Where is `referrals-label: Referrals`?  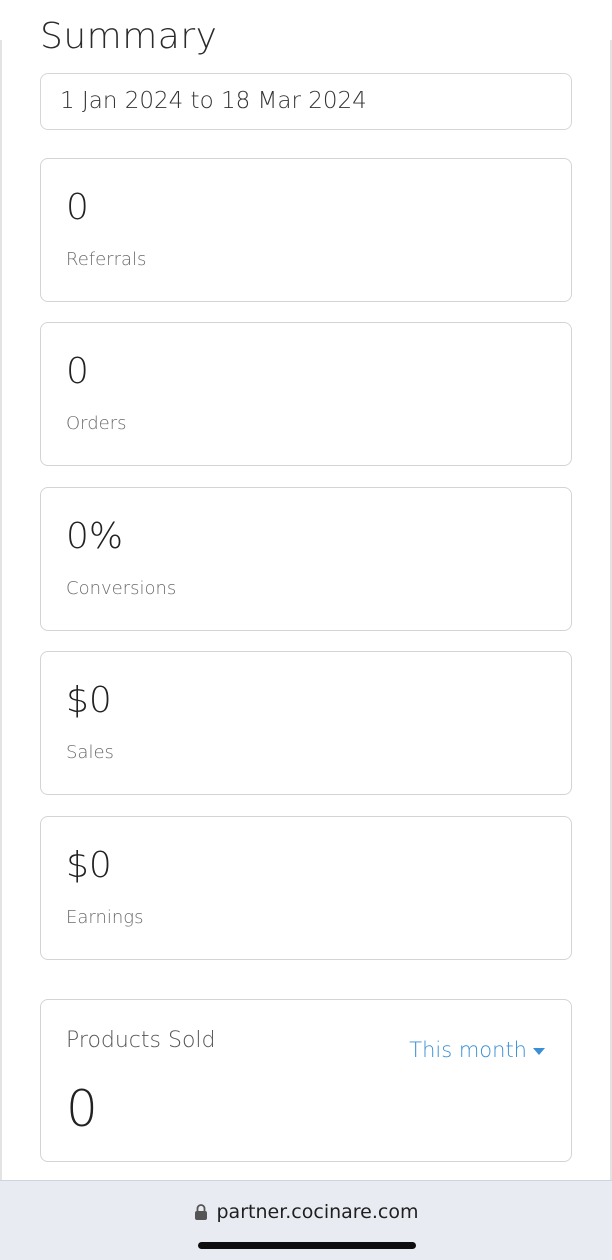 referrals-label: Referrals is located at coordinates (106, 259).